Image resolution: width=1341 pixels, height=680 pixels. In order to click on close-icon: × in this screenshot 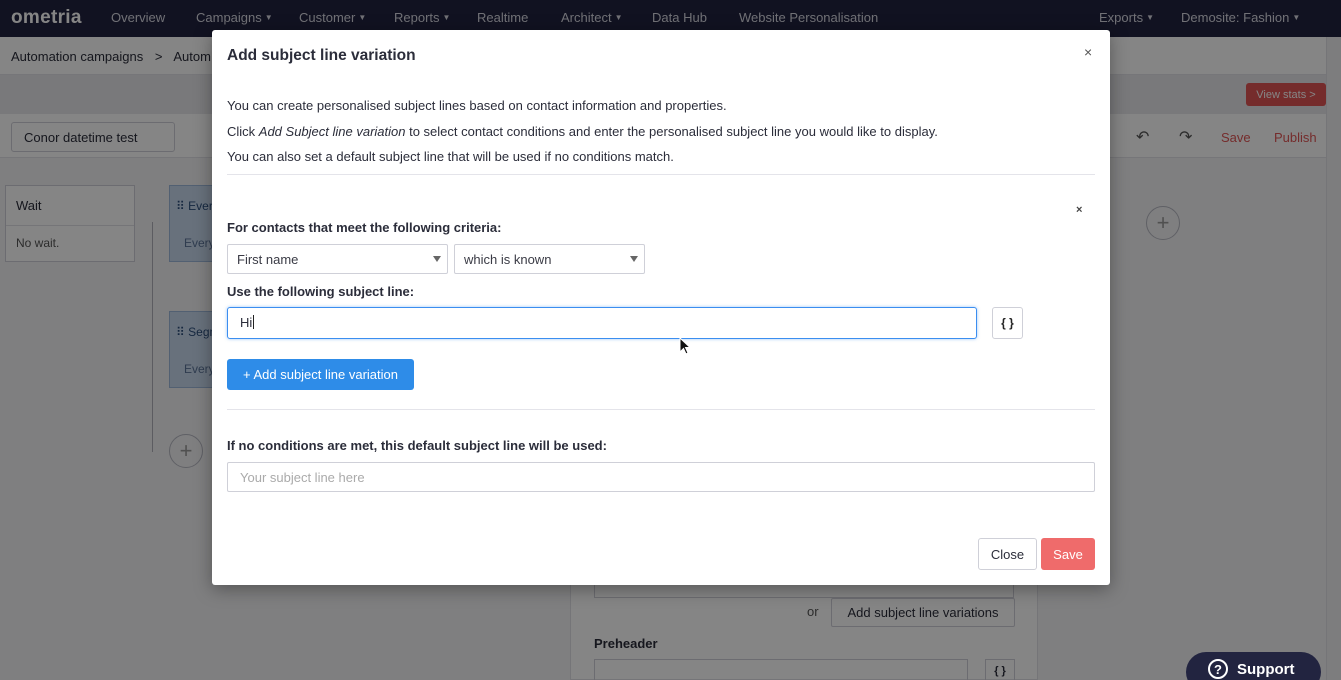, I will do `click(1088, 52)`.